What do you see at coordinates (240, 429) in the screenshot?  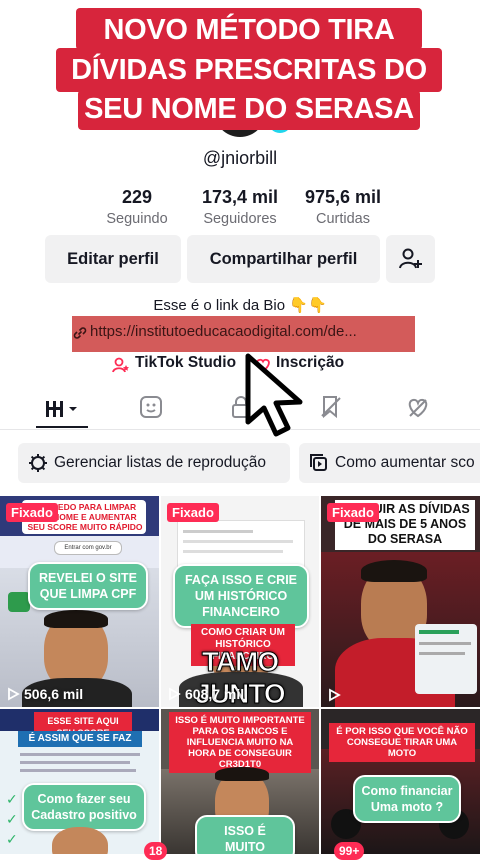 I see `tab-divider` at bounding box center [240, 429].